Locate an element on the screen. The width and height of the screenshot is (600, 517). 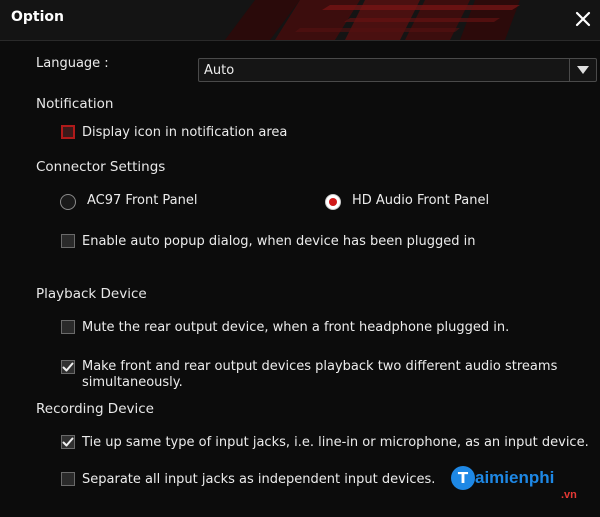
mute-rear-checkbox is located at coordinates (68, 327).